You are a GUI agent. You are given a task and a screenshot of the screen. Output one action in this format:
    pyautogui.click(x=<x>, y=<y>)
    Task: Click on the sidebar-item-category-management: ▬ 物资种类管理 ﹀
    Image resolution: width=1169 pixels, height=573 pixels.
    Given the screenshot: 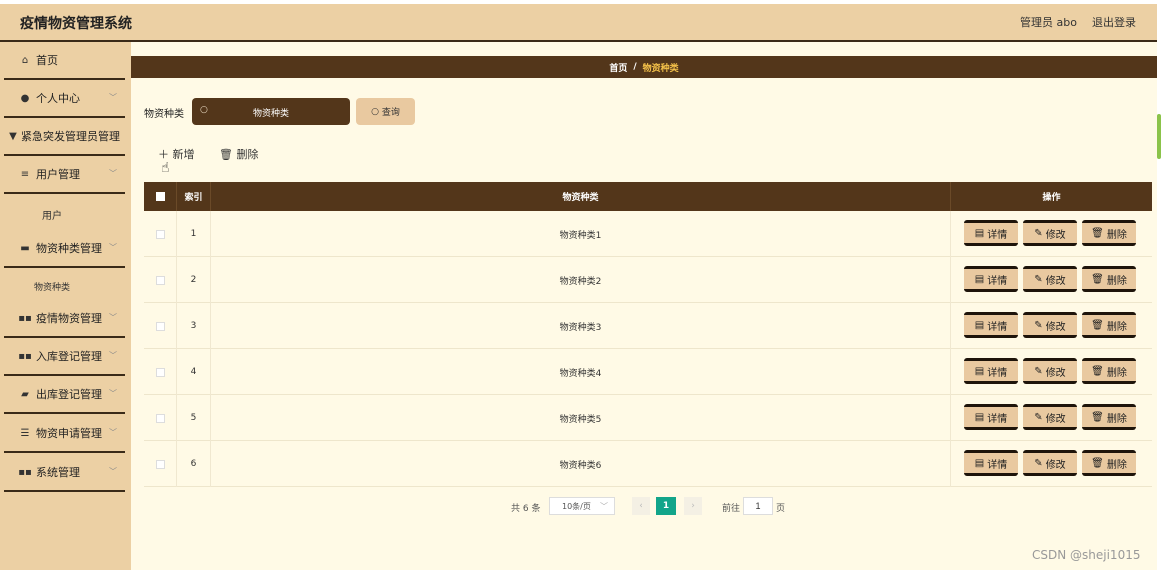 What is the action you would take?
    pyautogui.click(x=64, y=249)
    